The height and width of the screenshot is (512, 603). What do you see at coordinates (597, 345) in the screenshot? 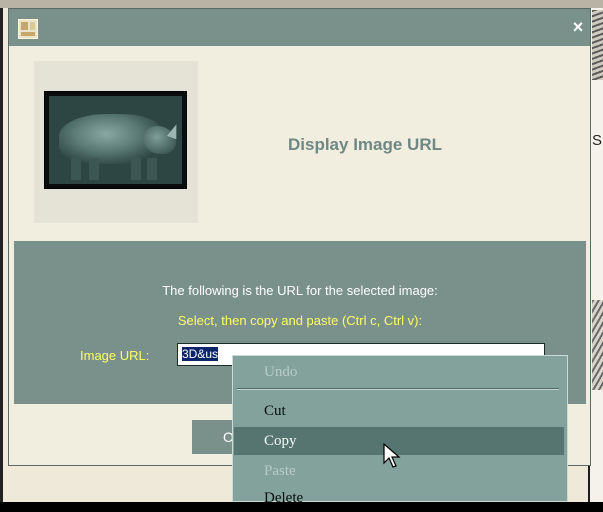
I see `background-artwork-bottom` at bounding box center [597, 345].